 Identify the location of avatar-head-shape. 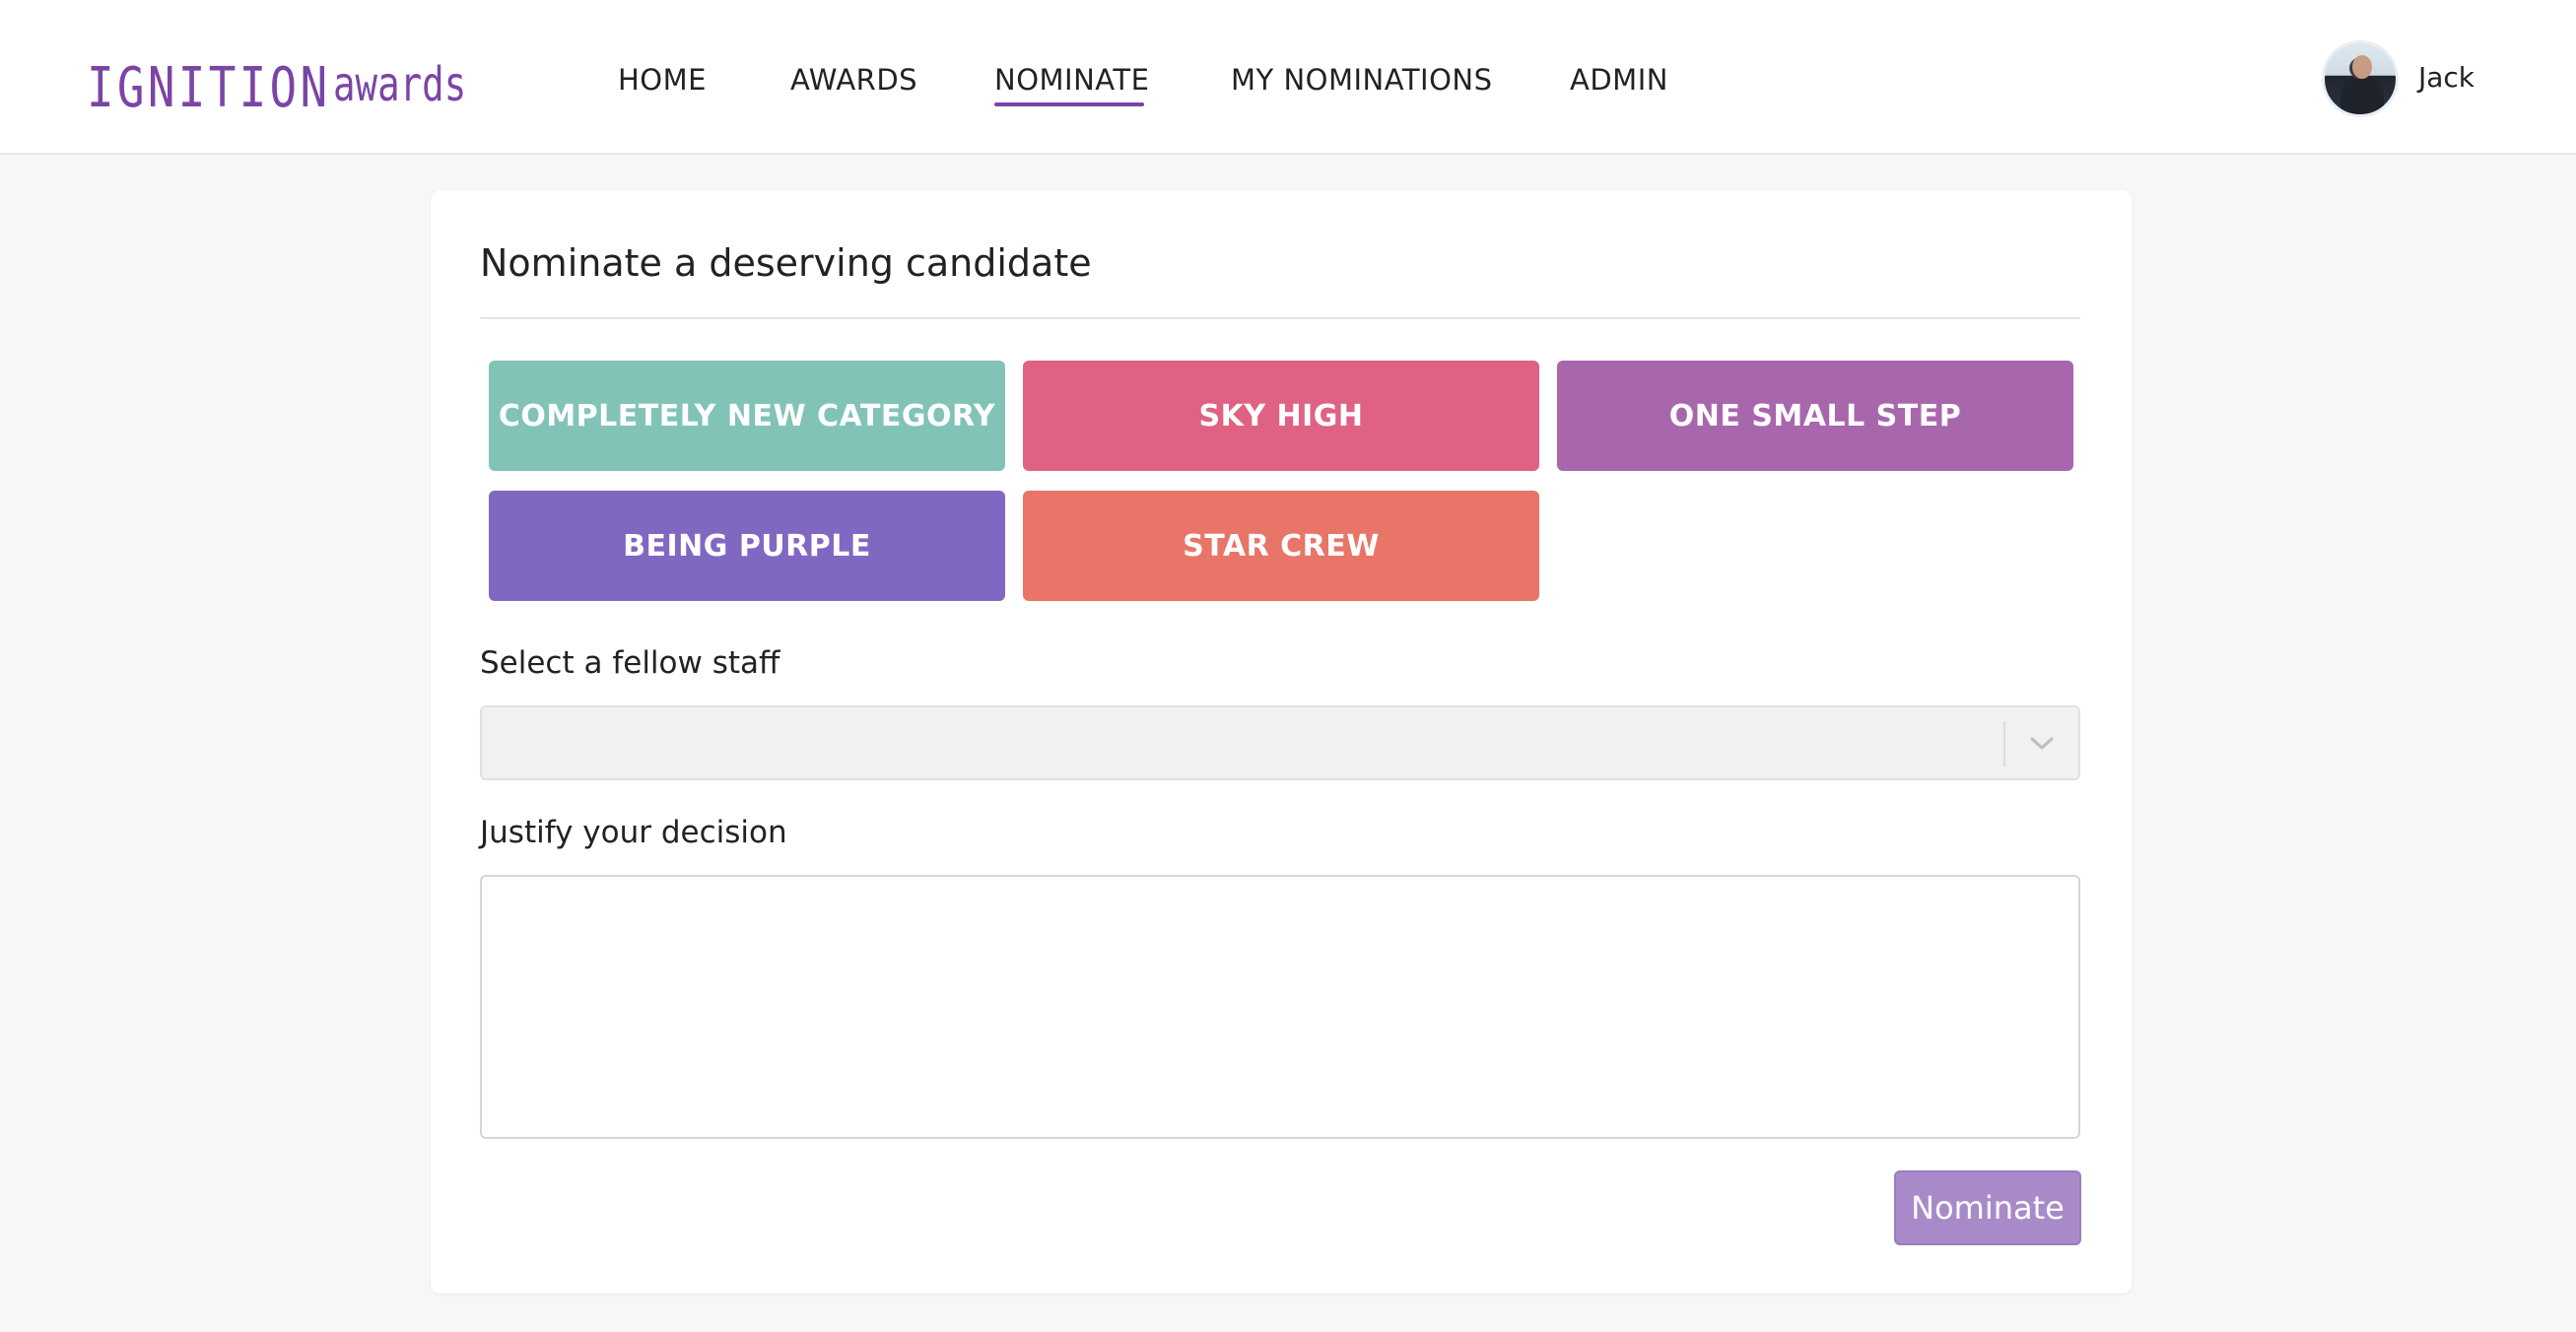
(2362, 67).